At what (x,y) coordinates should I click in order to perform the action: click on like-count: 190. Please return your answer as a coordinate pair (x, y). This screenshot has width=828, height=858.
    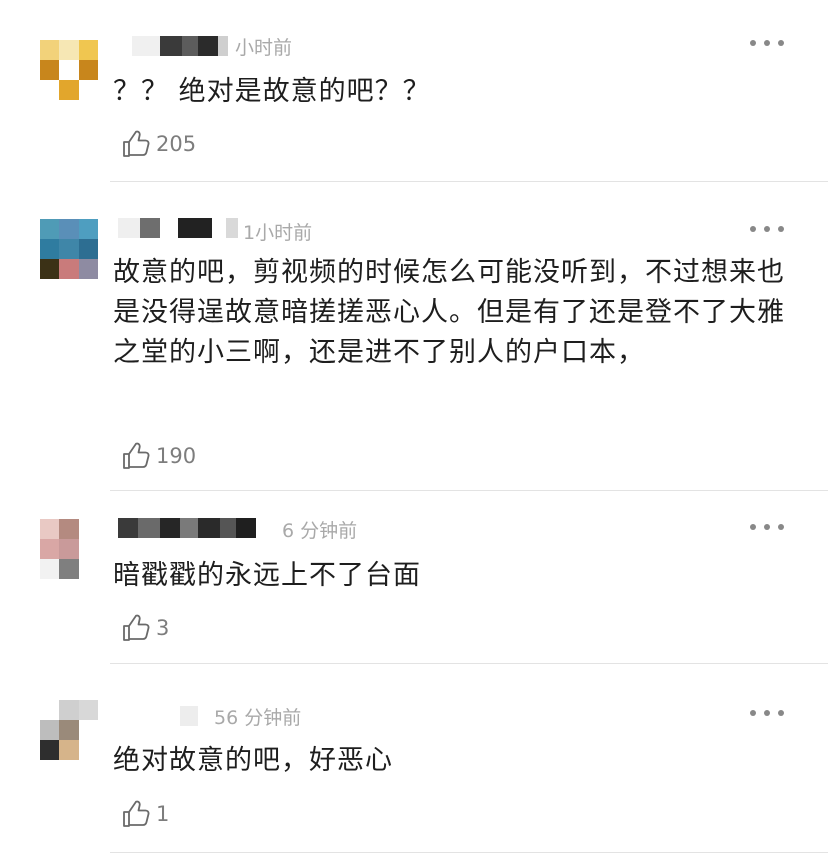
    Looking at the image, I should click on (176, 456).